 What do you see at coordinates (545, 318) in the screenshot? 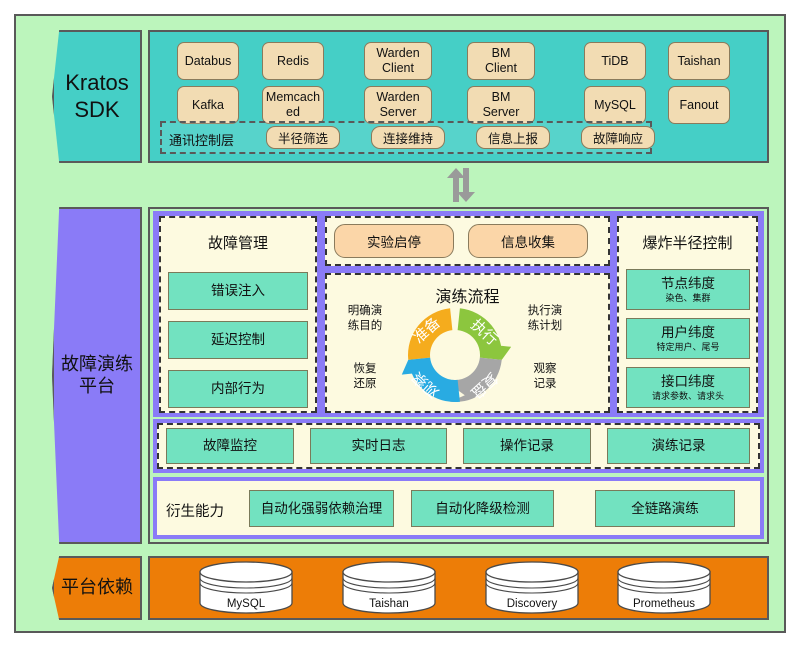
I see `flow-note-execute-plan: 执行演 练计划` at bounding box center [545, 318].